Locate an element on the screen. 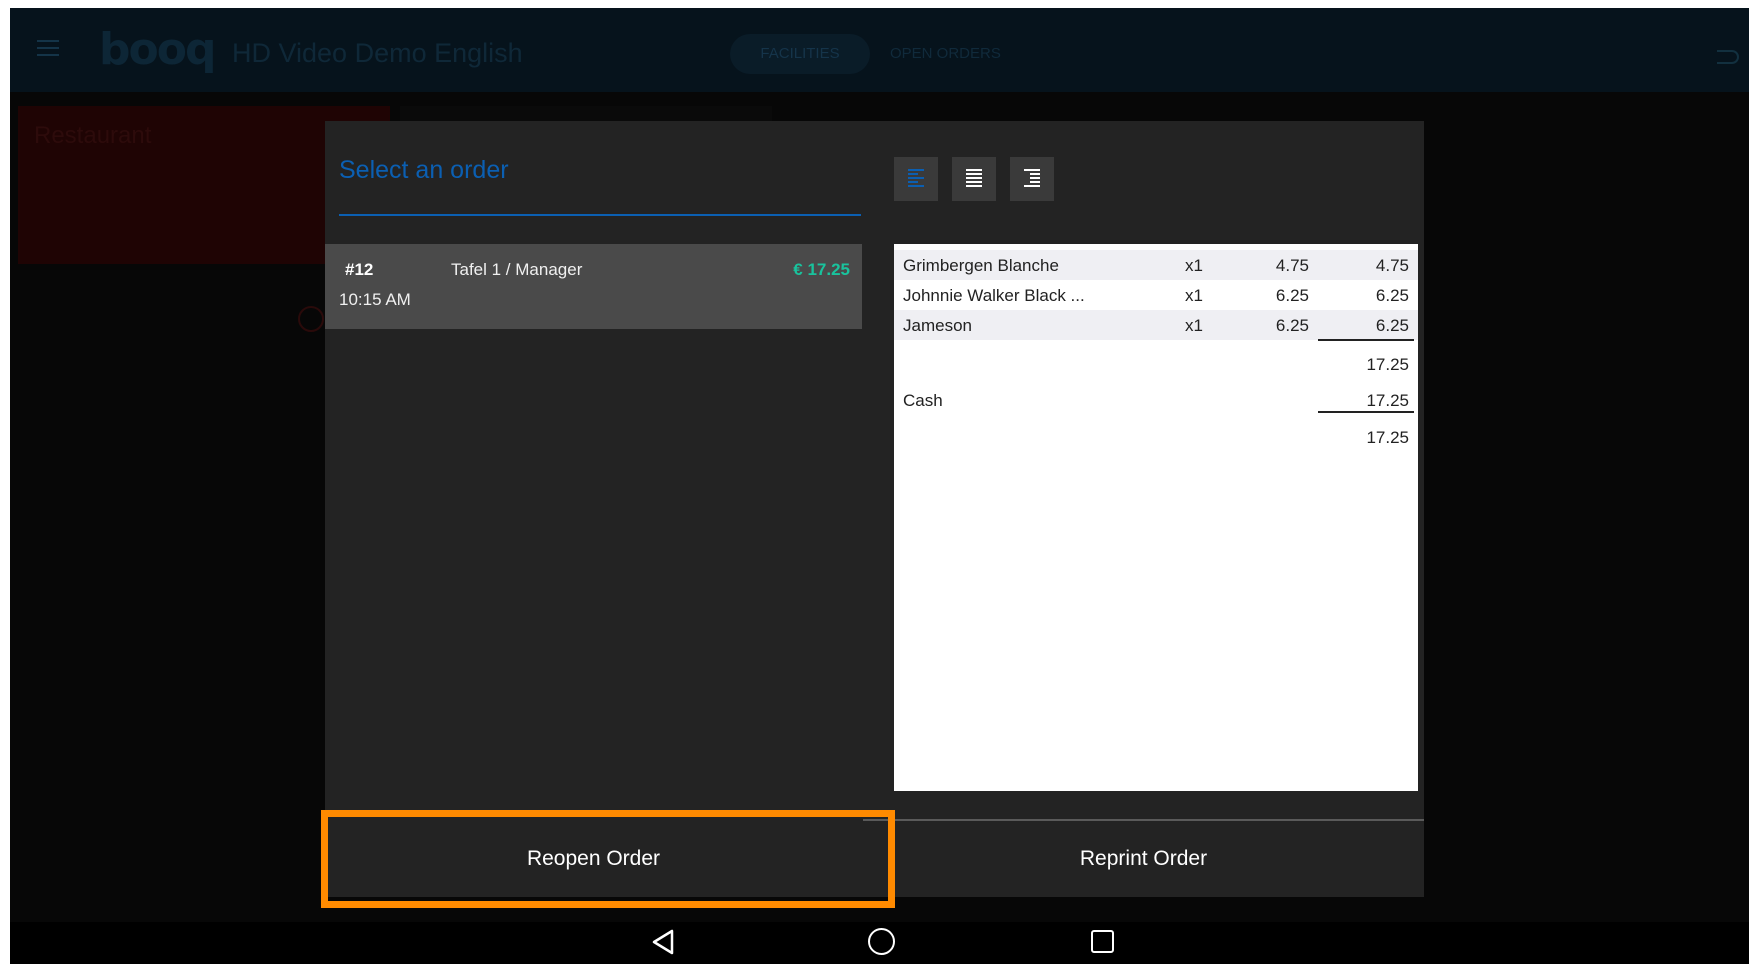 This screenshot has height=964, width=1749. reopen-order-button: Reopen Order is located at coordinates (593, 859).